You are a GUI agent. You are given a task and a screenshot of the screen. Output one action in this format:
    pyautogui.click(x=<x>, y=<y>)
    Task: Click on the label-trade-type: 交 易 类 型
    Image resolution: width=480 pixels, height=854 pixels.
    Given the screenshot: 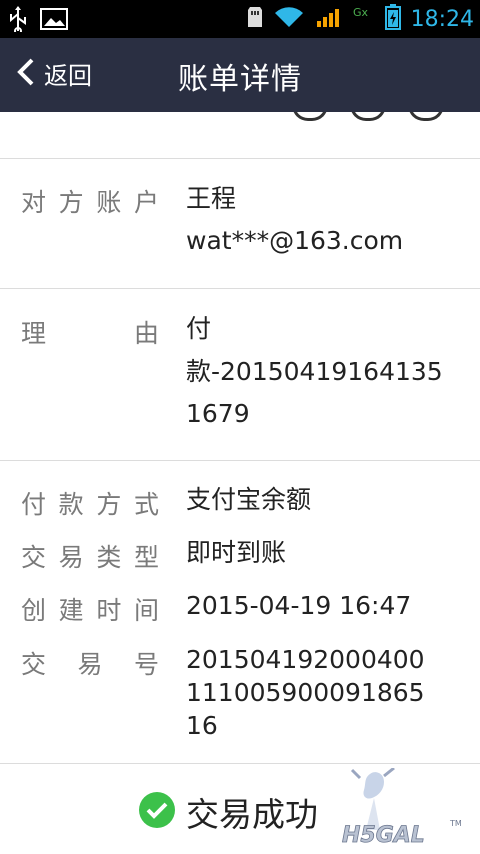 What is the action you would take?
    pyautogui.click(x=90, y=557)
    